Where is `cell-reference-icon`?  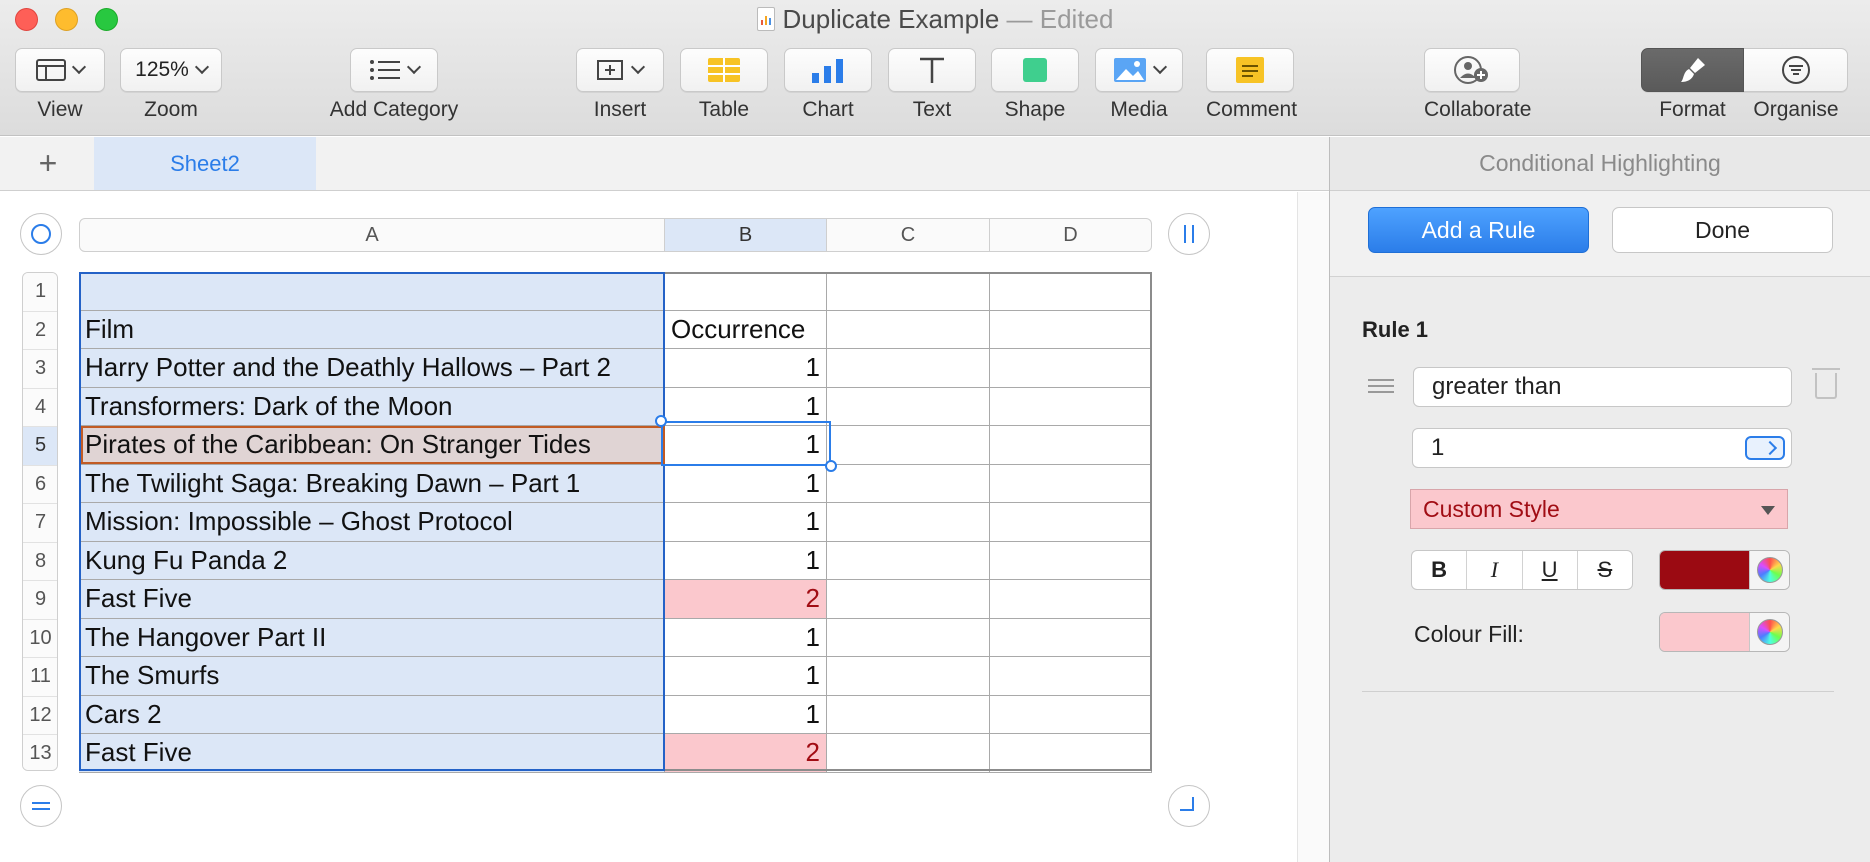
cell-reference-icon is located at coordinates (1765, 448).